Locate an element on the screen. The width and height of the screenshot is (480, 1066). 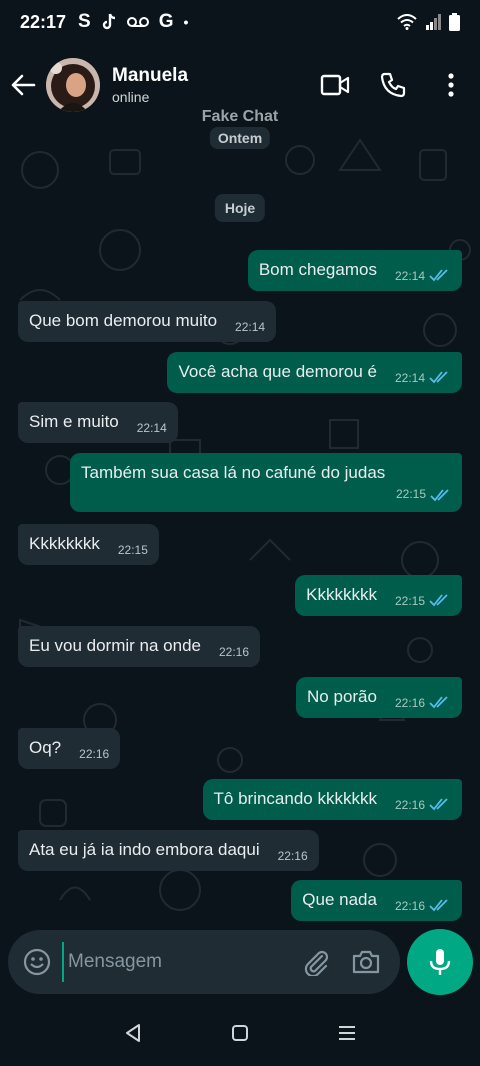
message-outgoing: Kkkkkkkk 22:15 is located at coordinates (378, 595).